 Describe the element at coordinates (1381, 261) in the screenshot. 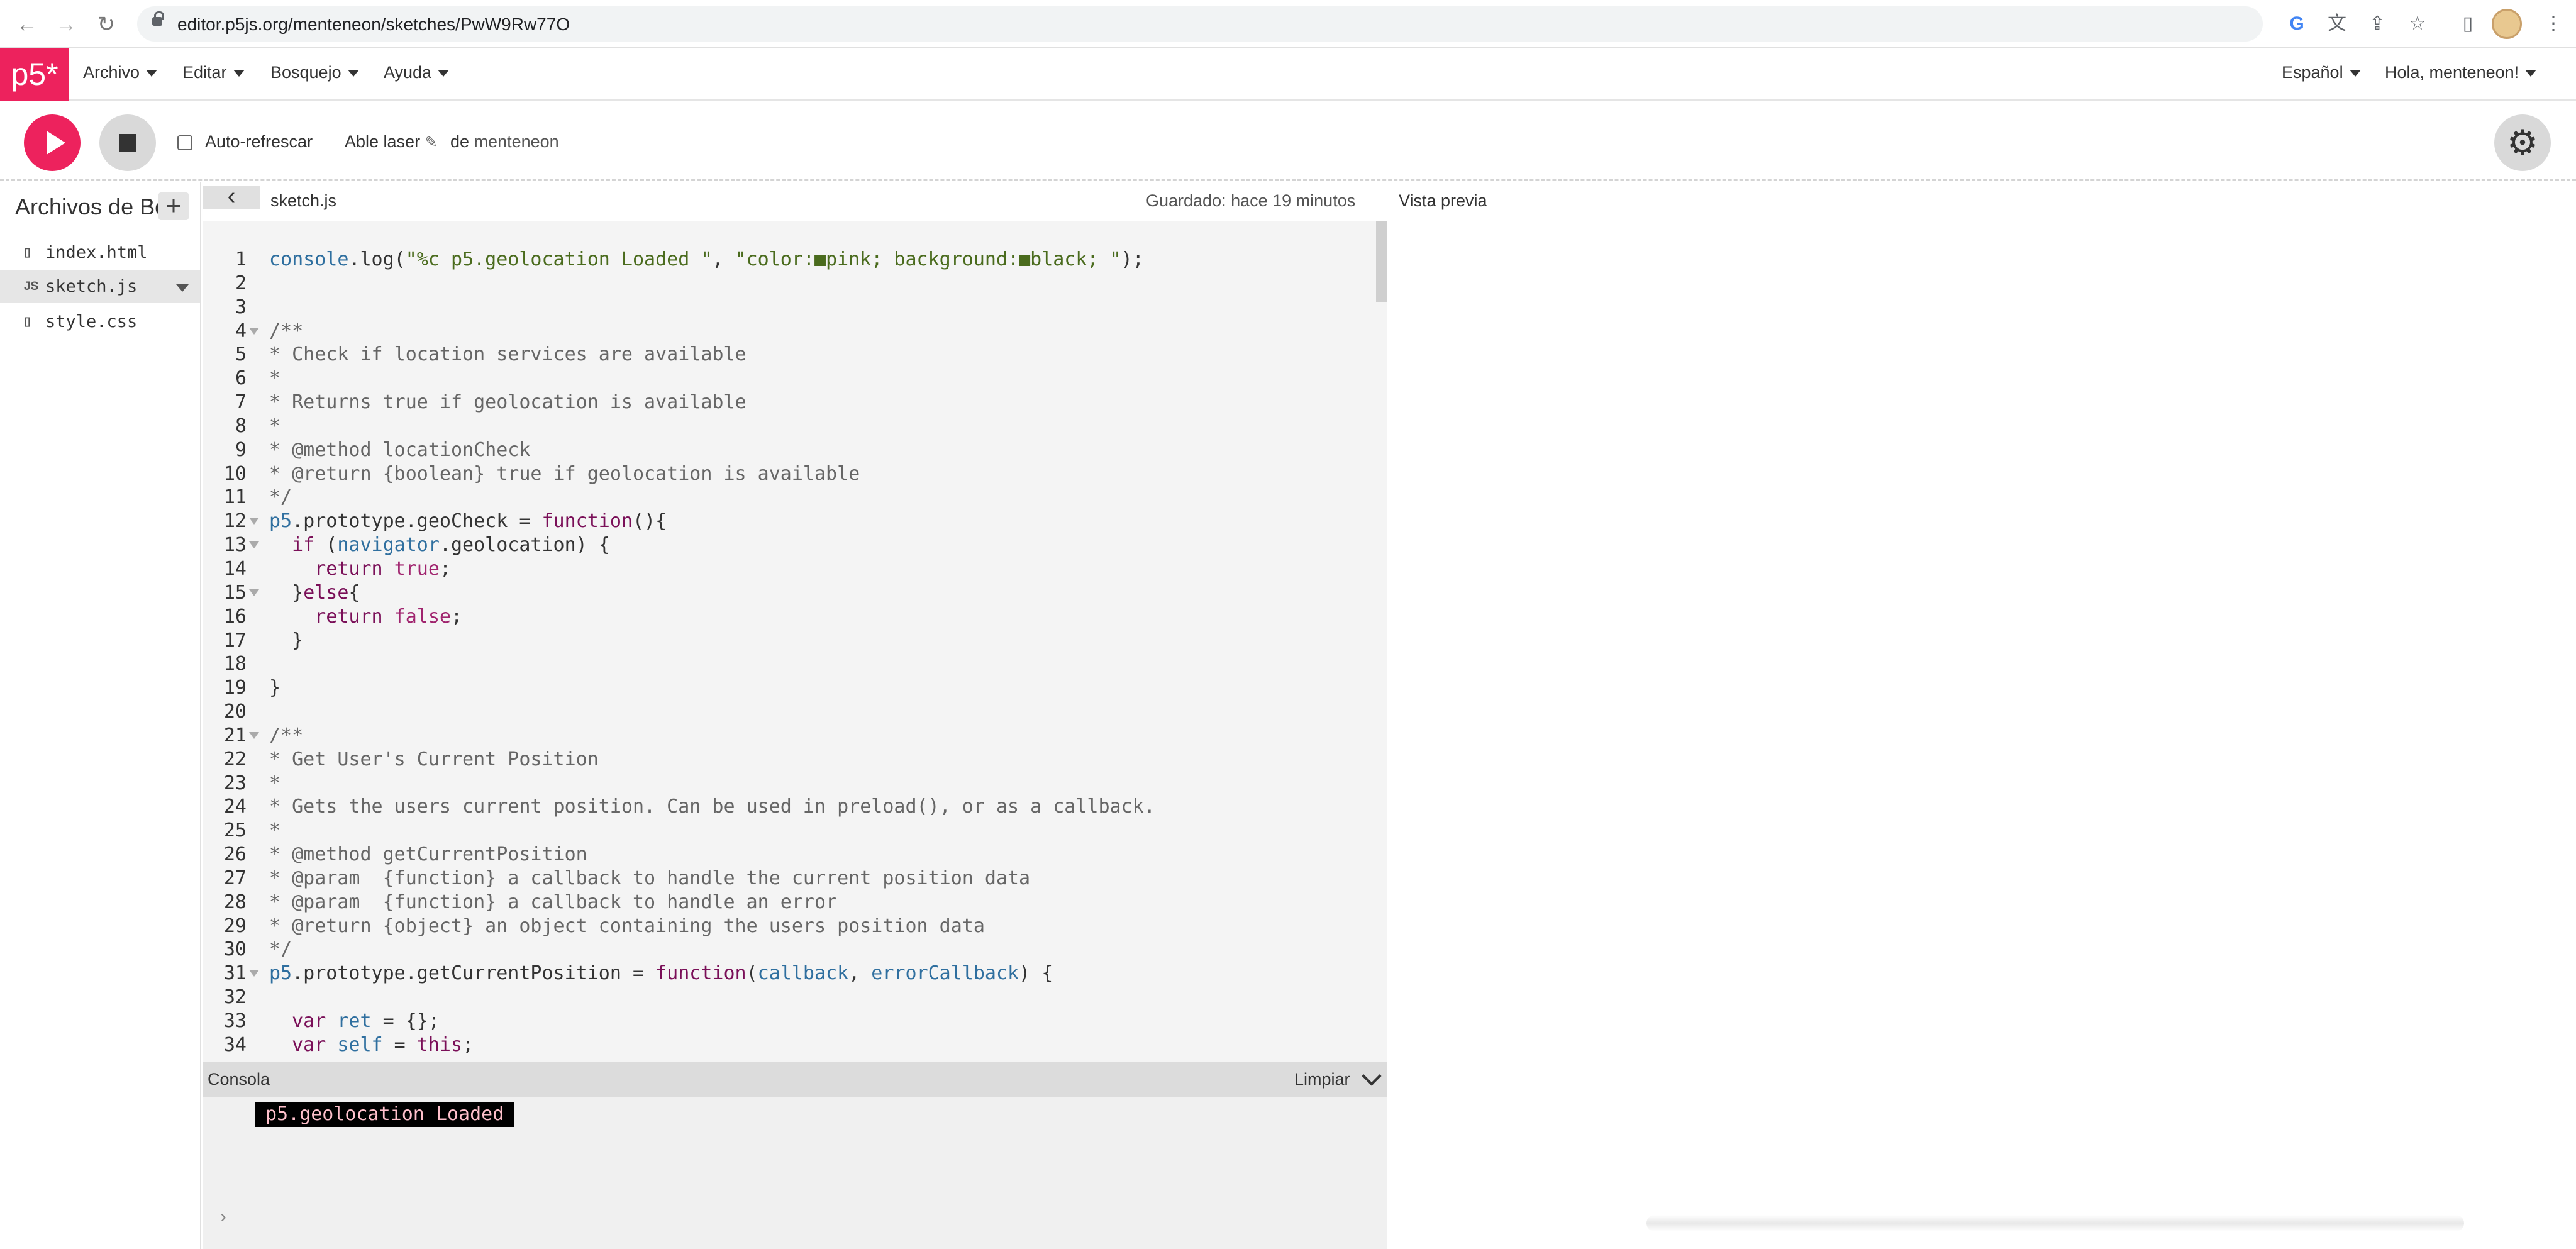

I see `editor-scrollbar` at that location.